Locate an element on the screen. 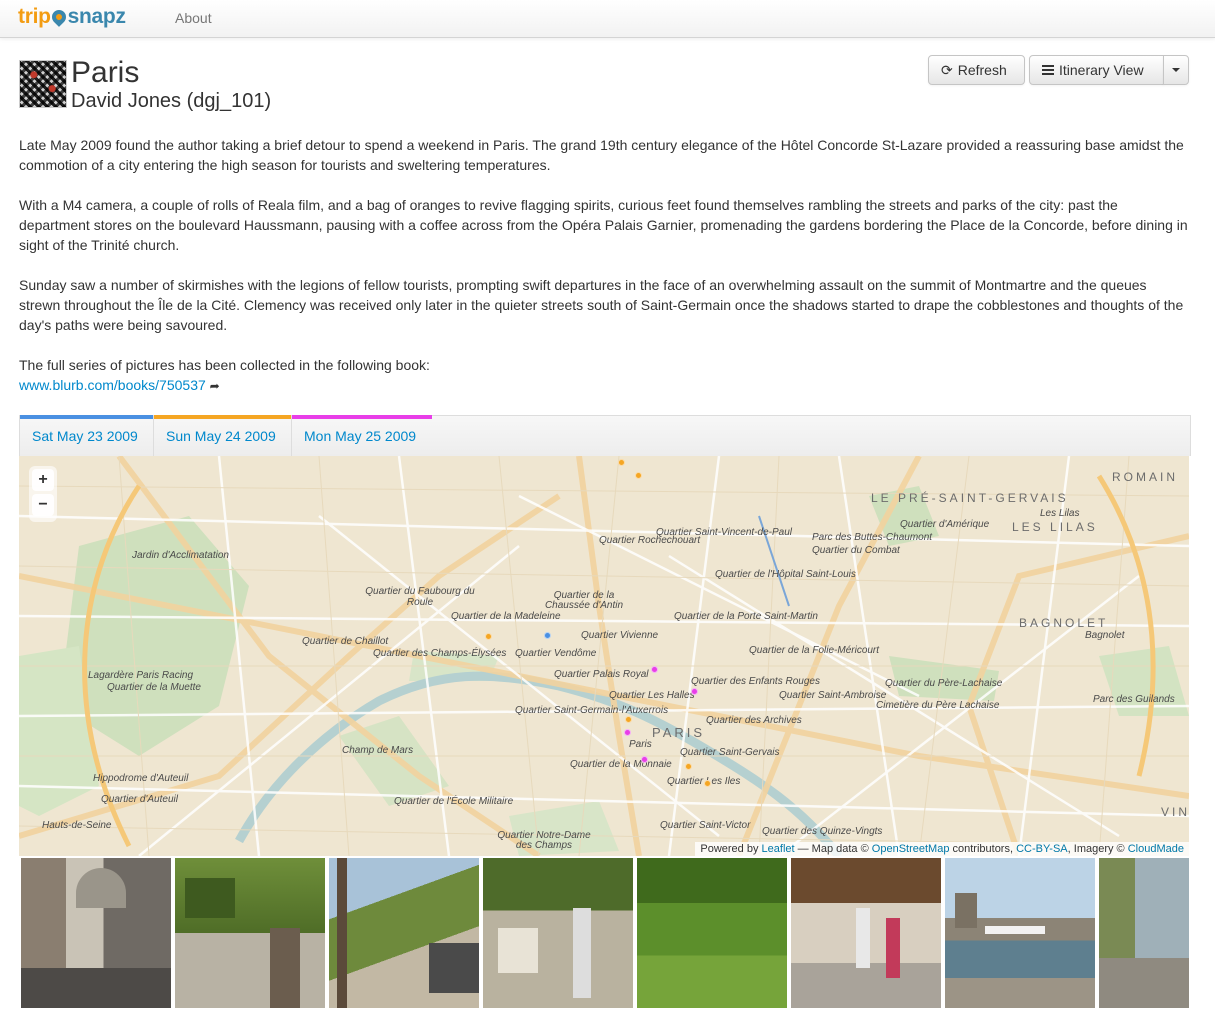 This screenshot has height=1028, width=1215. map-label: Quartier de l'Hôpital Saint-Louis is located at coordinates (785, 574).